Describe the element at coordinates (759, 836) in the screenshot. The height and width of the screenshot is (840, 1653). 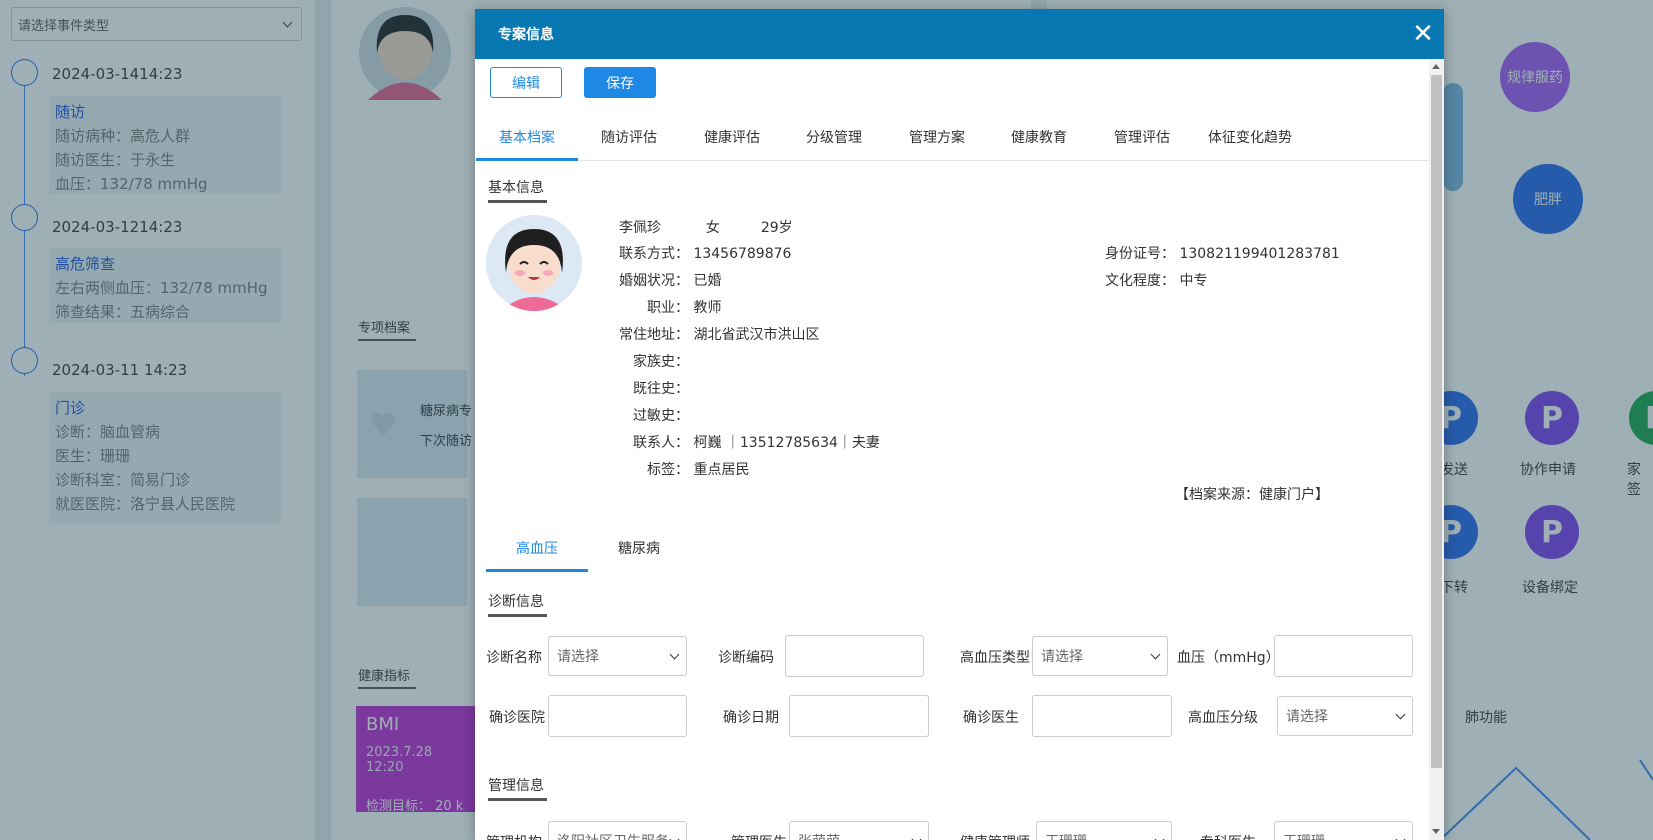
I see `management-doctor-label: 管理医生` at that location.